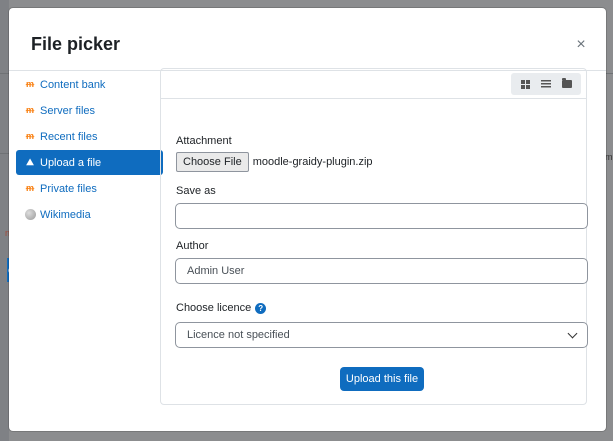 This screenshot has height=441, width=613. I want to click on chevron-down-icon, so click(572, 333).